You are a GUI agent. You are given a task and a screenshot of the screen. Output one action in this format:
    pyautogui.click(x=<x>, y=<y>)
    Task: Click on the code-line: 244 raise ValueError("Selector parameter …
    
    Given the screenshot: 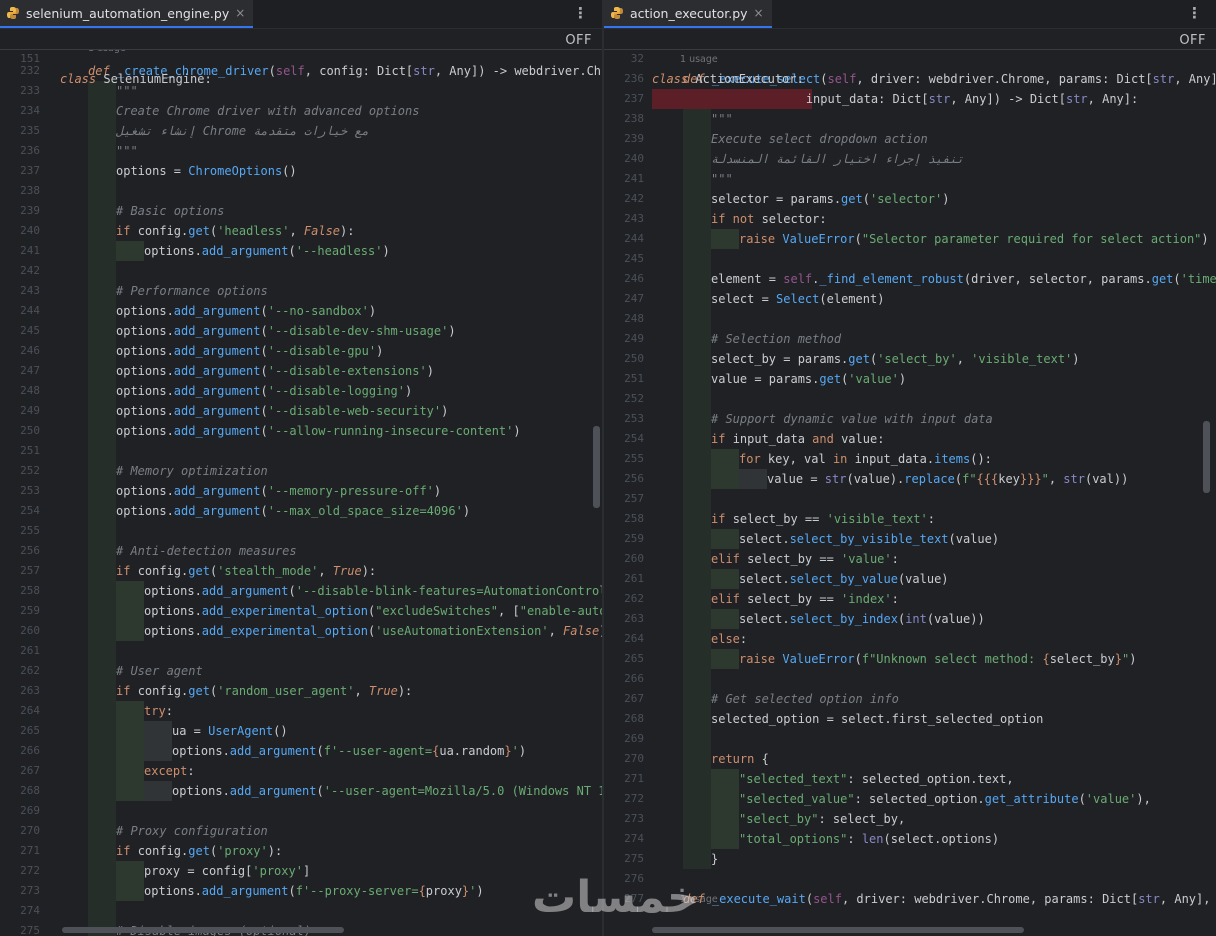 What is the action you would take?
    pyautogui.click(x=910, y=239)
    